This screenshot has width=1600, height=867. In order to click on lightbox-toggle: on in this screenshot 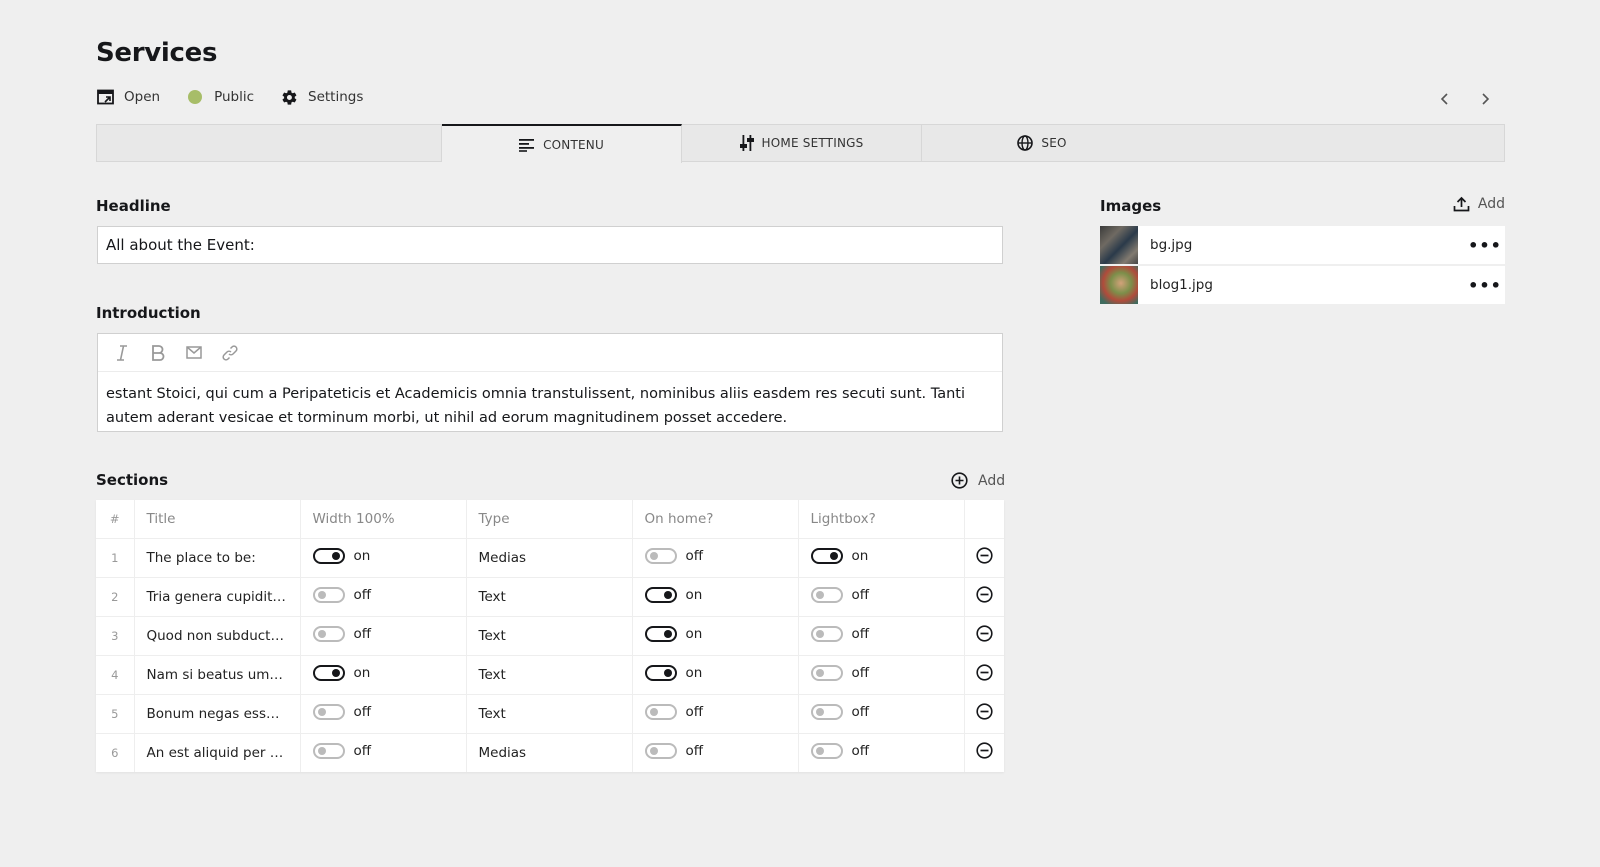, I will do `click(839, 555)`.